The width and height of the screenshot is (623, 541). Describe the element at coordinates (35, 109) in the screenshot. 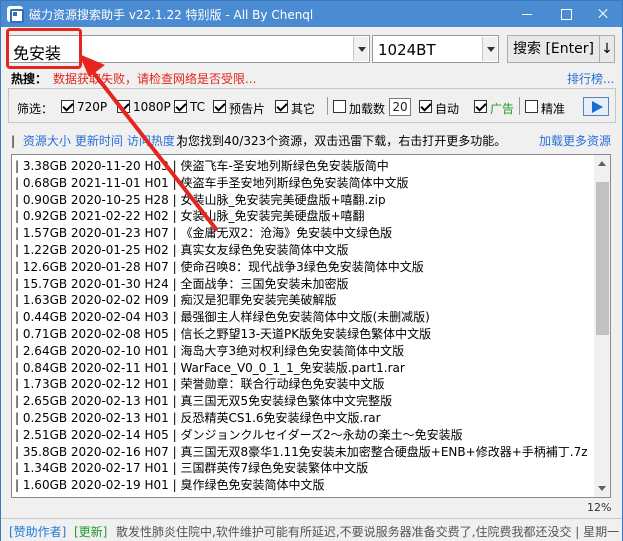

I see `filter-label: 筛选：` at that location.